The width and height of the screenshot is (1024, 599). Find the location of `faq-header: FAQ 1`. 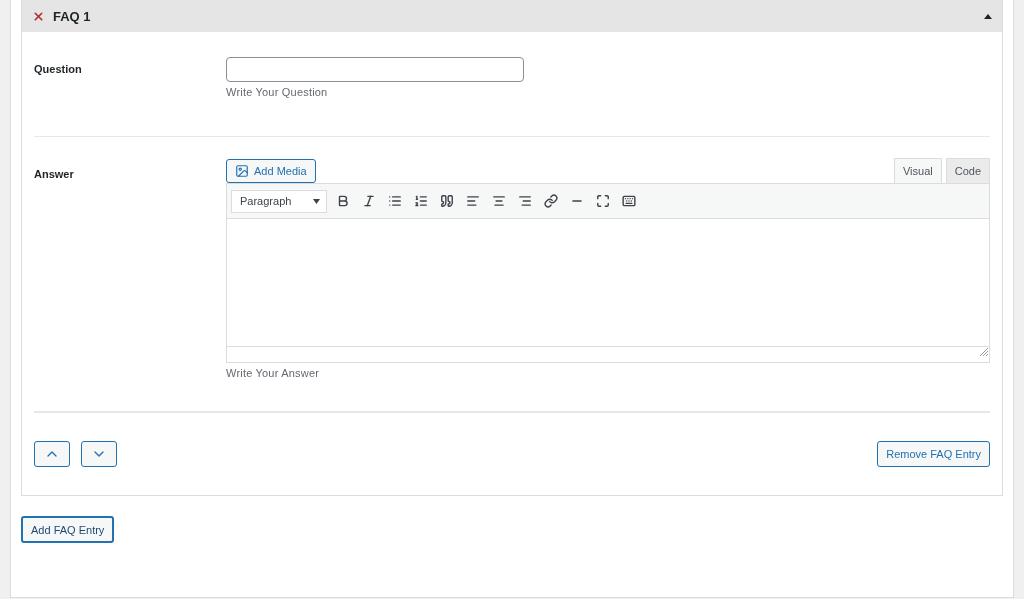

faq-header: FAQ 1 is located at coordinates (512, 16).